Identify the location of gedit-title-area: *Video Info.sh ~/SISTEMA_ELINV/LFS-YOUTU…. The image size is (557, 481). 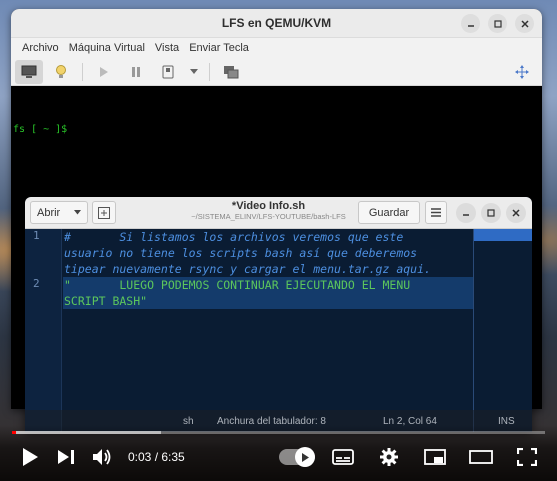
(268, 210).